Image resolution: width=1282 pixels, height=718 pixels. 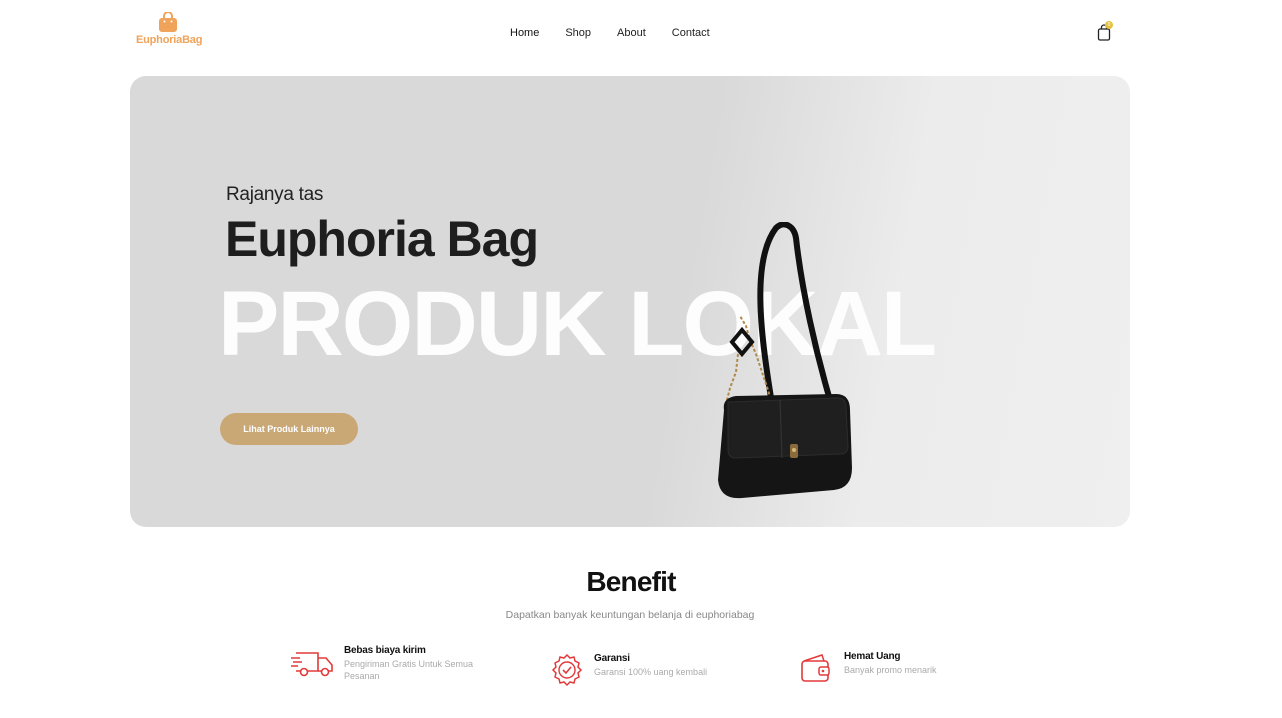 I want to click on benefit-item-warranty: Garansi Garansi 100% uang kembali, so click(x=628, y=670).